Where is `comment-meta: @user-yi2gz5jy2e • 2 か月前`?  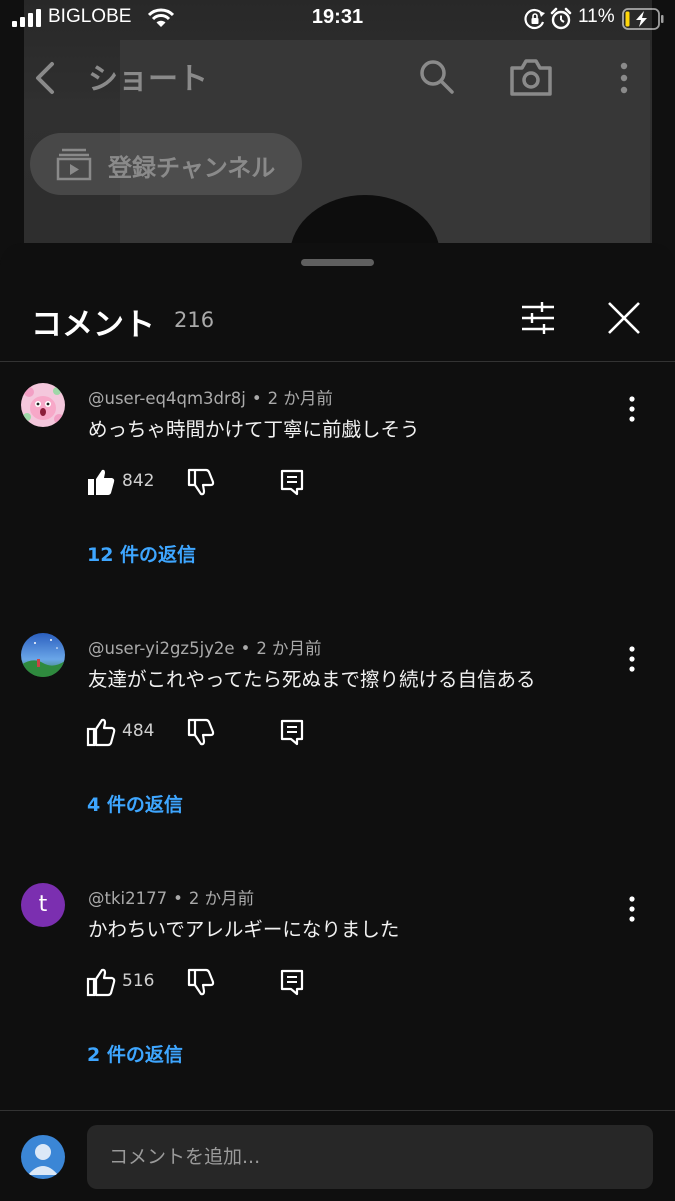
comment-meta: @user-yi2gz5jy2e • 2 か月前 is located at coordinates (205, 647).